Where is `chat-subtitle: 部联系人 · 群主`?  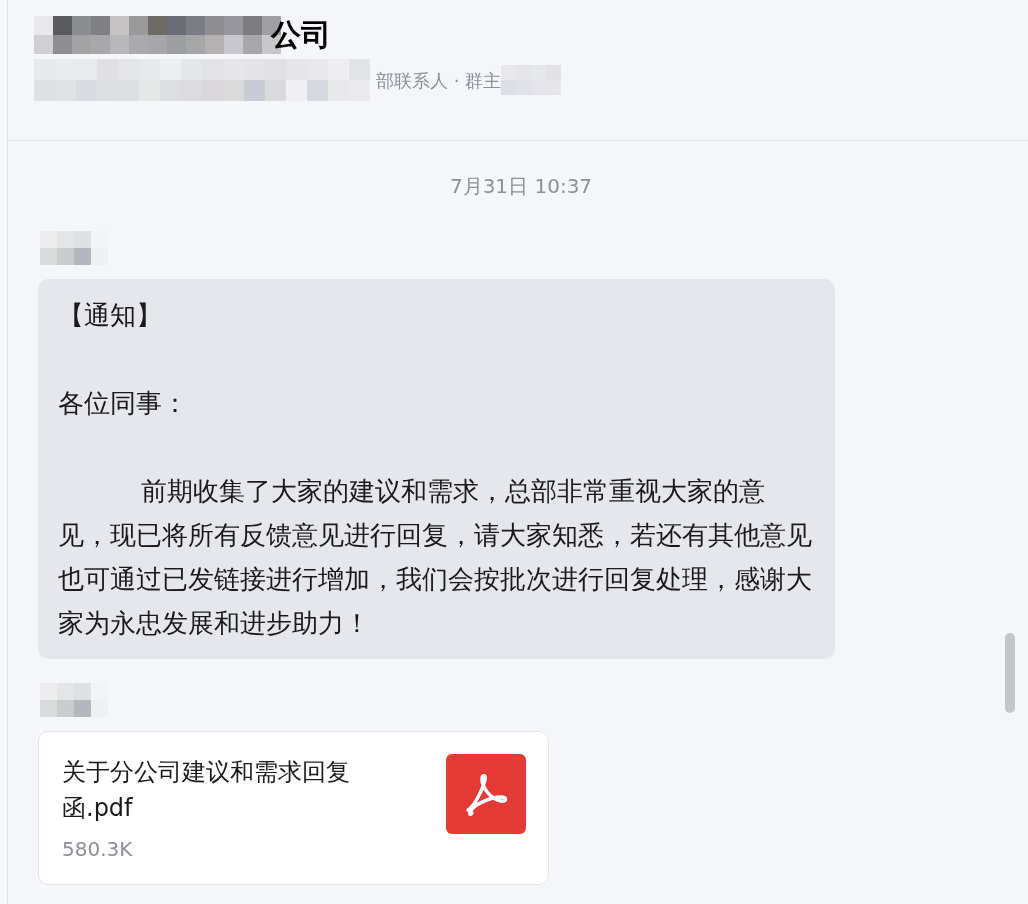 chat-subtitle: 部联系人 · 群主 is located at coordinates (439, 80).